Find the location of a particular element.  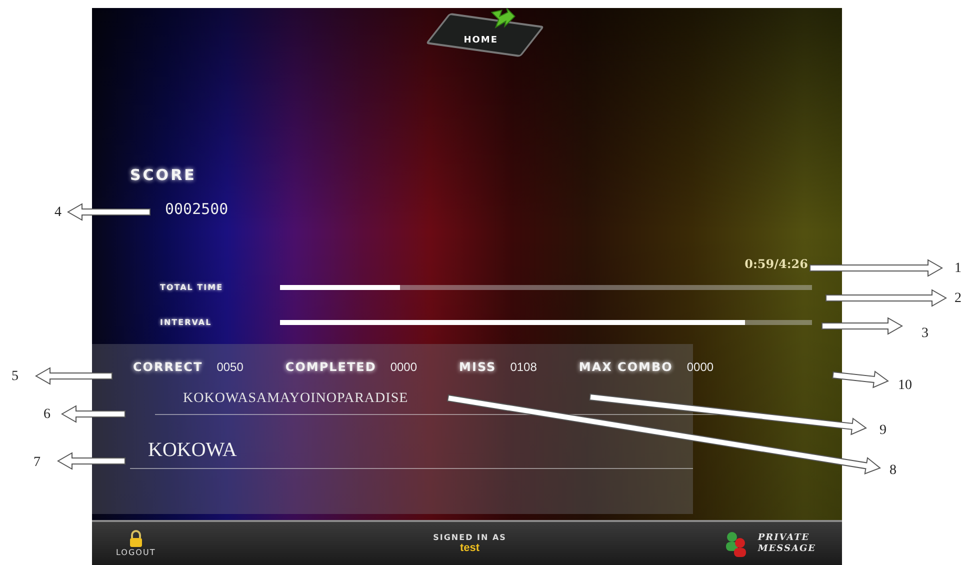

callout-number: 3 is located at coordinates (925, 333).